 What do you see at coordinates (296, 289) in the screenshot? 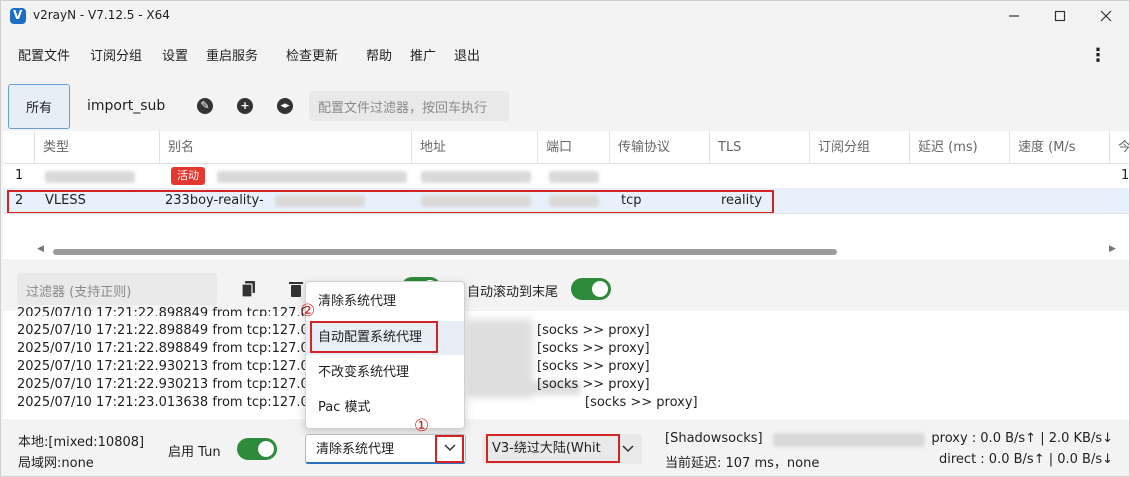
I see `trash-icon` at bounding box center [296, 289].